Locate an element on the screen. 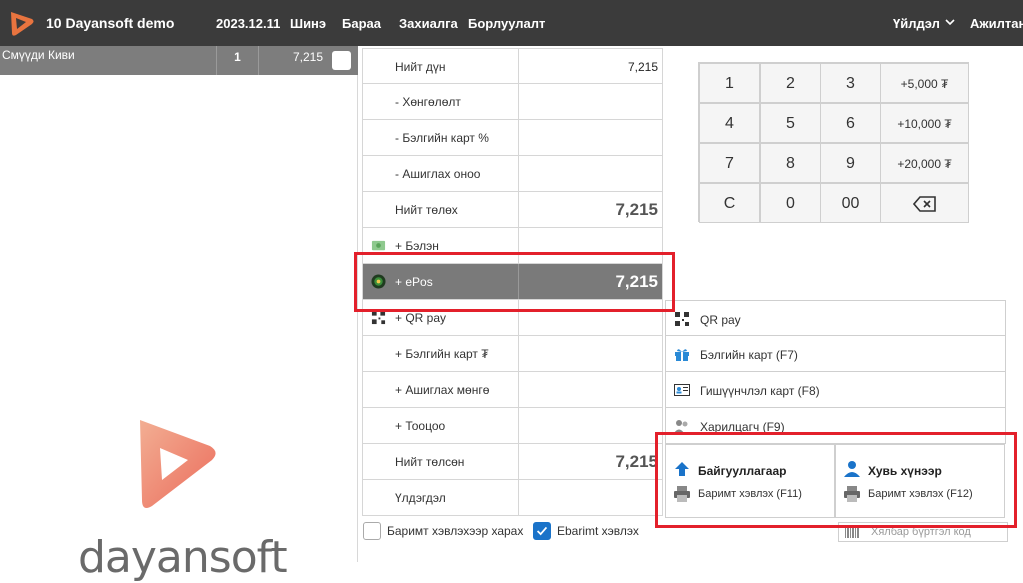  ebarimt-checkbox is located at coordinates (542, 531).